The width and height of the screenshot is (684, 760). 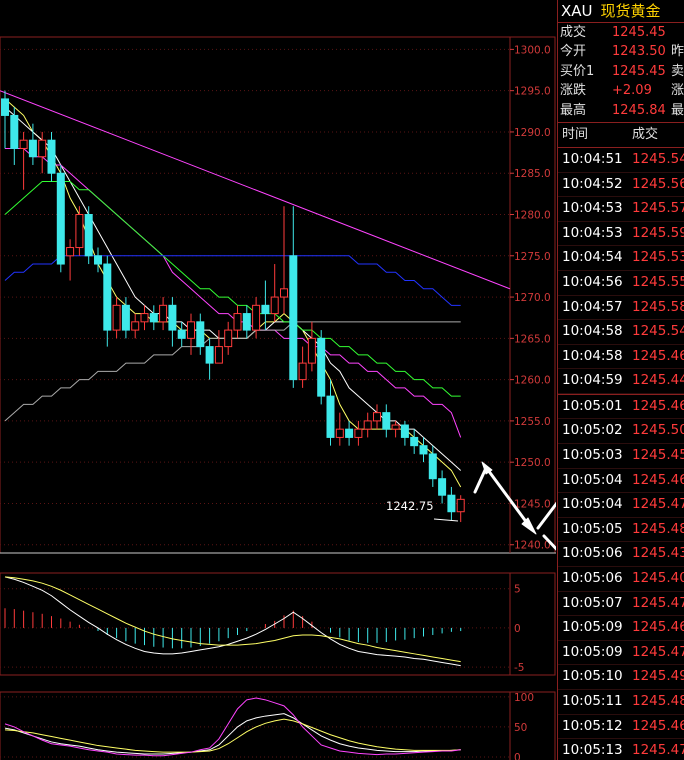 I want to click on tick-price: 1245.47, so click(x=658, y=750).